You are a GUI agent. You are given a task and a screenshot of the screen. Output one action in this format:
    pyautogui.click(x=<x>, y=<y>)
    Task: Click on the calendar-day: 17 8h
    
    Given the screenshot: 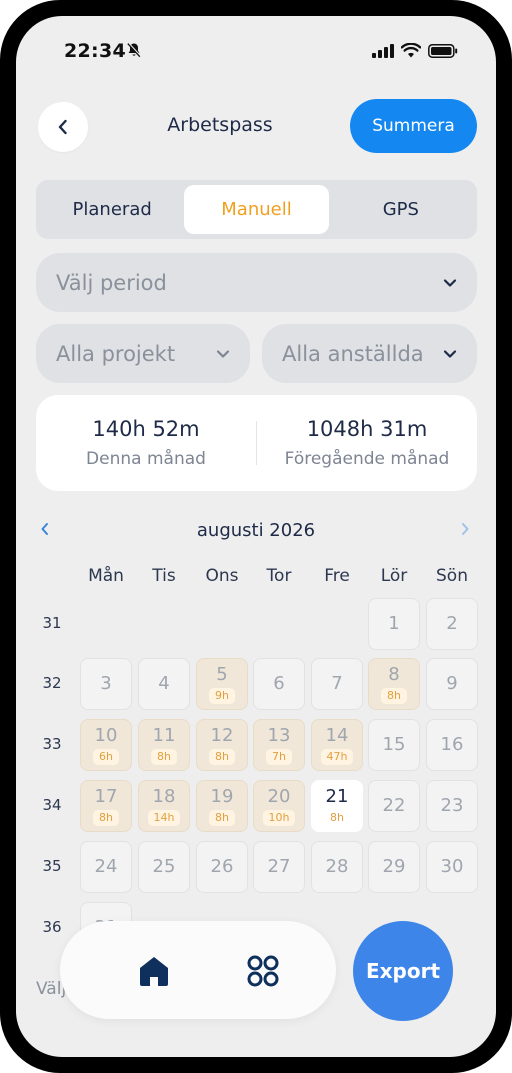 What is the action you would take?
    pyautogui.click(x=106, y=806)
    